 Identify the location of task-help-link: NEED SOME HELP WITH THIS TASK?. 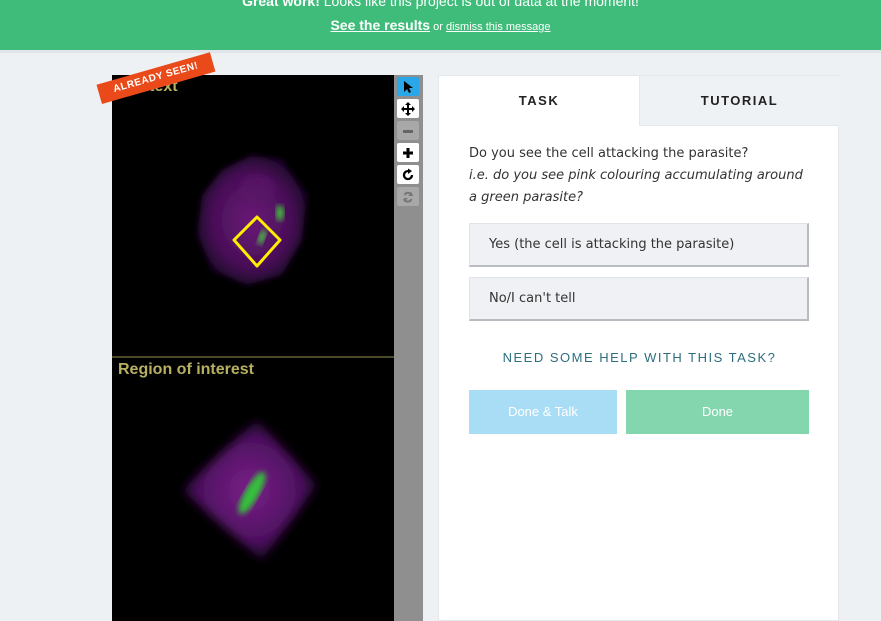
(639, 357).